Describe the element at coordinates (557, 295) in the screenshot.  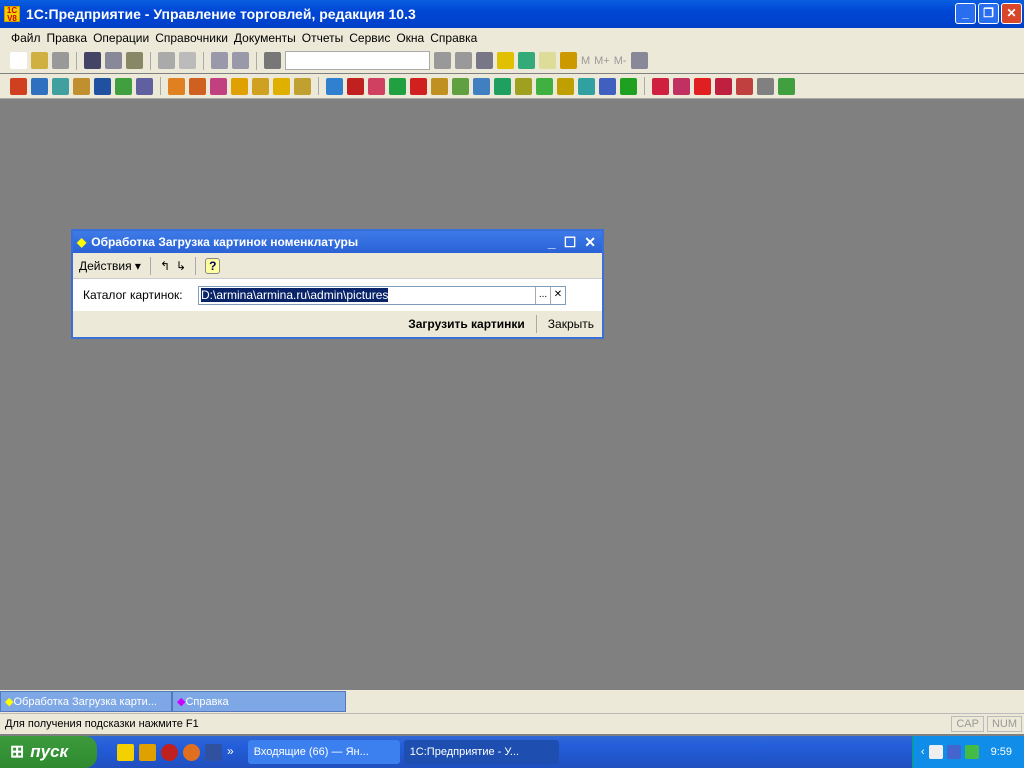
I see `clear-button: ✕` at that location.